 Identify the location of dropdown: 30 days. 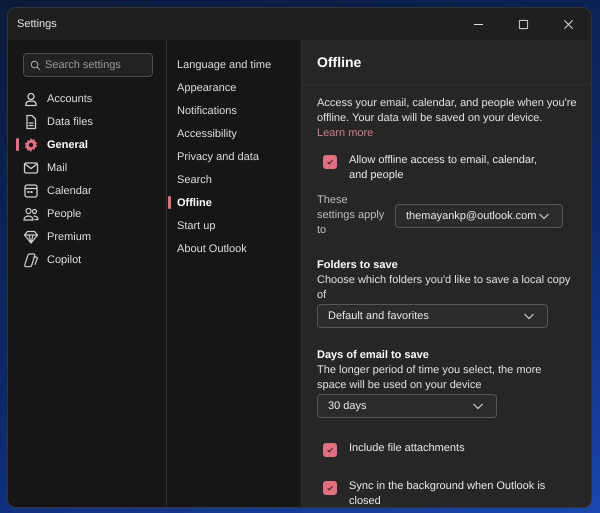
(407, 406).